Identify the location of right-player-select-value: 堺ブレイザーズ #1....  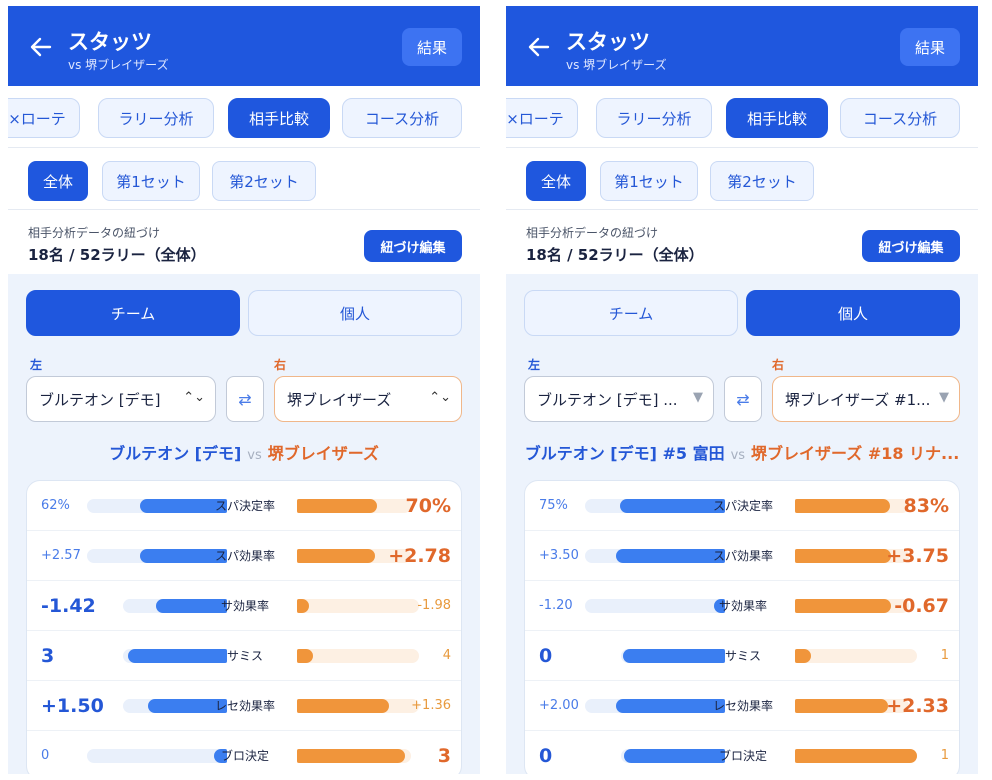
(858, 399).